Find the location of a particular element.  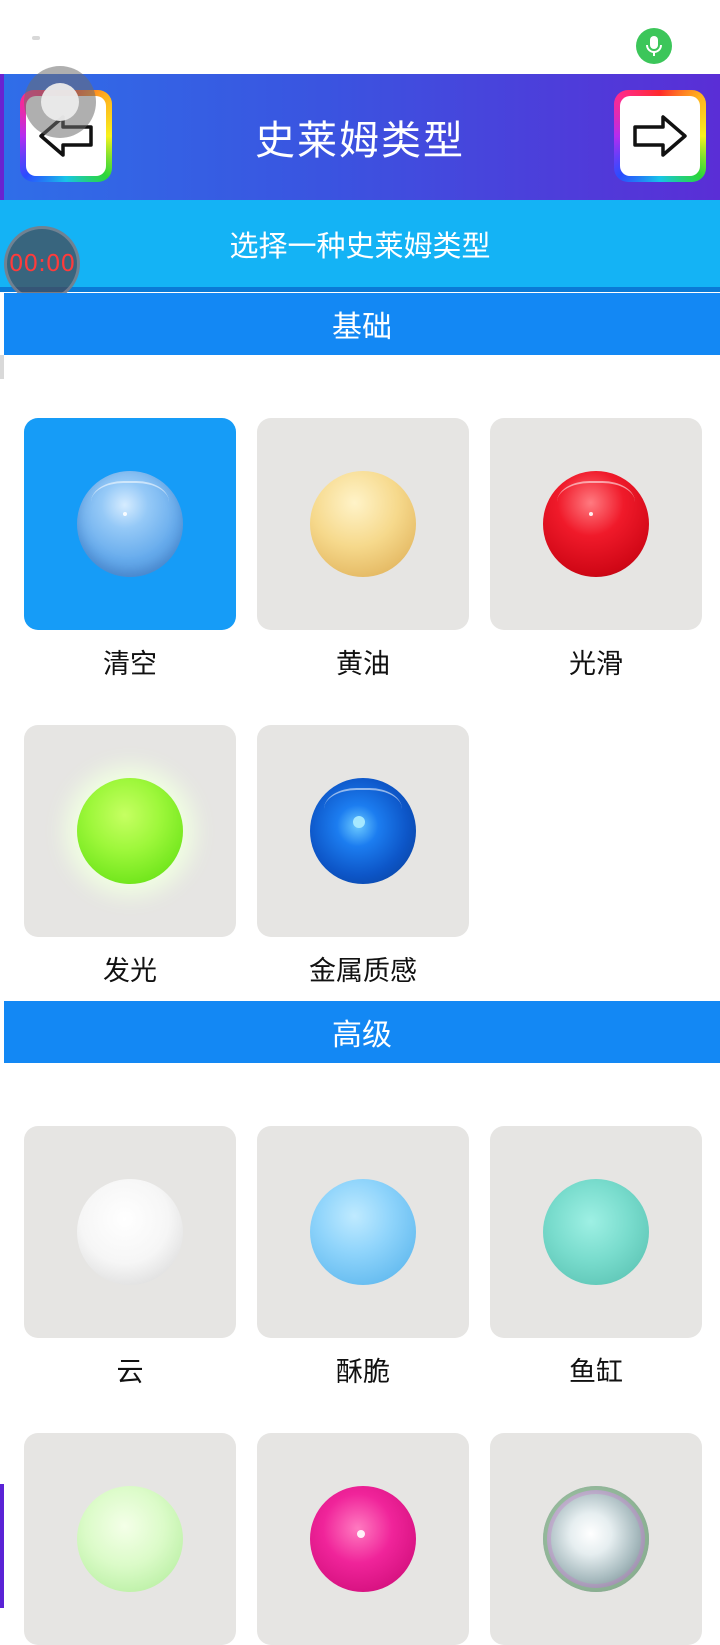

fishbowl-slime-icon is located at coordinates (596, 1232).